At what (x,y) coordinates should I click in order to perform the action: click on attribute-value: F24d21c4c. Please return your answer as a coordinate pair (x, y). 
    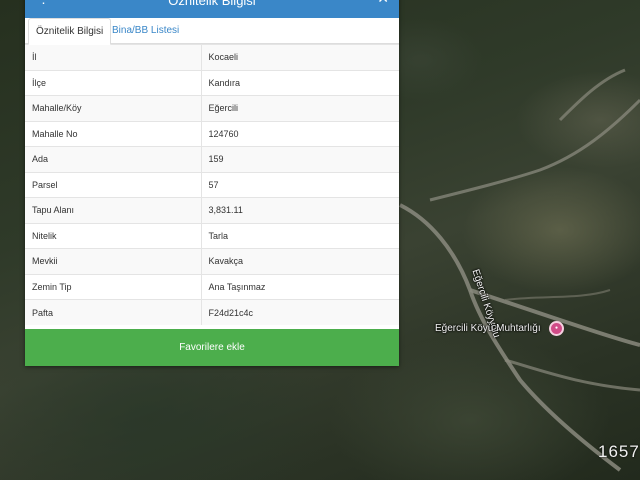
    Looking at the image, I should click on (300, 312).